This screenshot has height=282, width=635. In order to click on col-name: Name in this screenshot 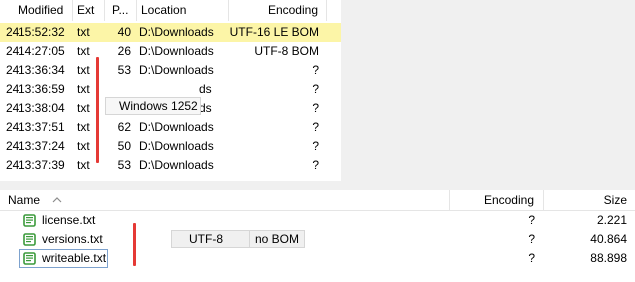, I will do `click(225, 200)`.